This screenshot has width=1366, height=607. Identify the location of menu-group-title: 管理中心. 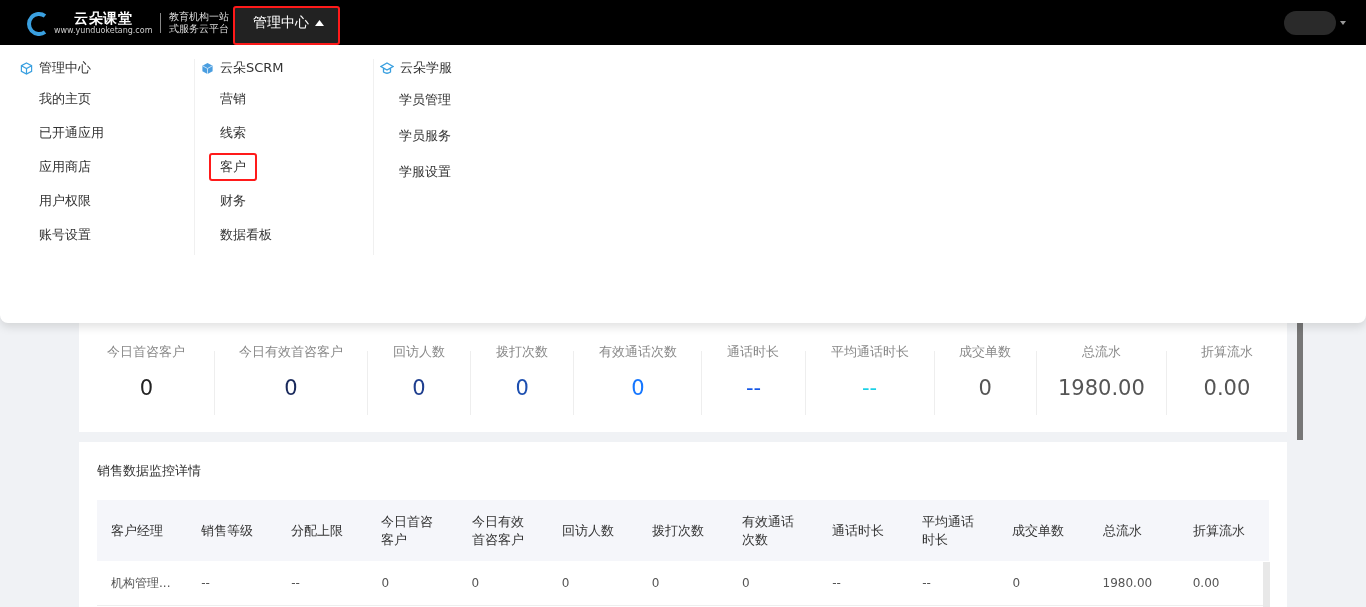
(65, 68).